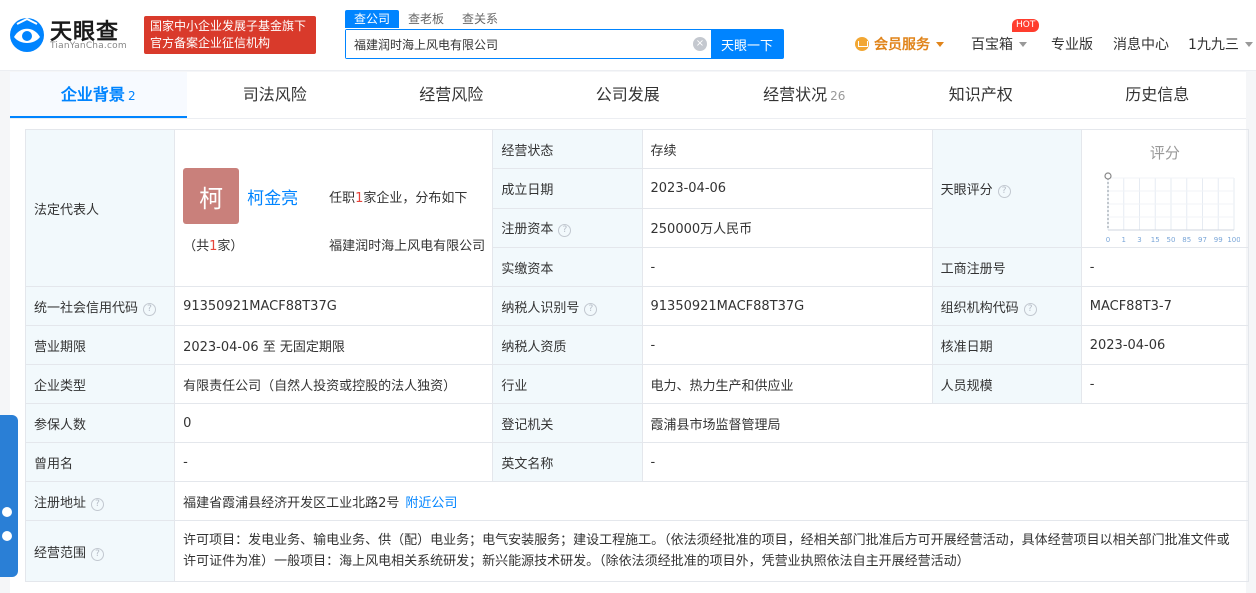 This screenshot has width=1256, height=593. Describe the element at coordinates (567, 384) in the screenshot. I see `industry-label: 行业` at that location.